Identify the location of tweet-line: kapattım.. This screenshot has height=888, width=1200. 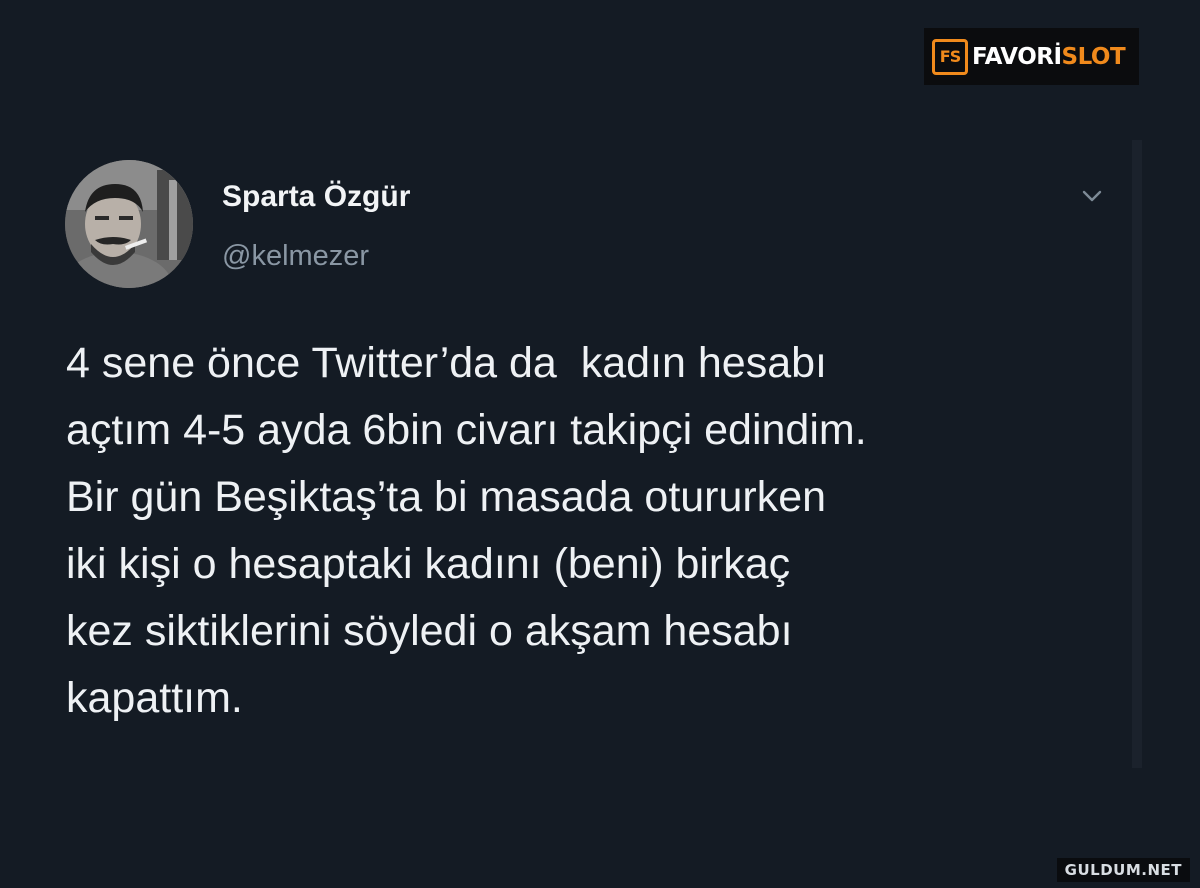
(154, 698).